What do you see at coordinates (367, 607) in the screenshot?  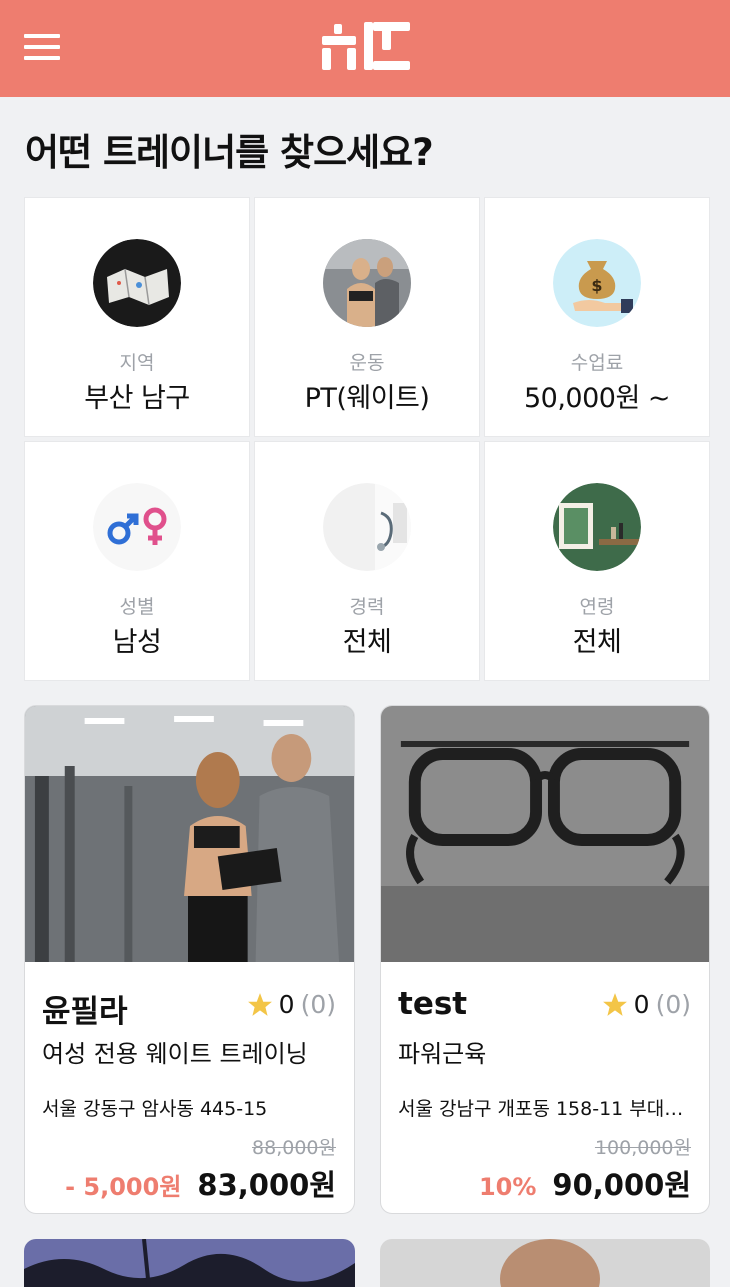 I see `filter-label: 경력` at bounding box center [367, 607].